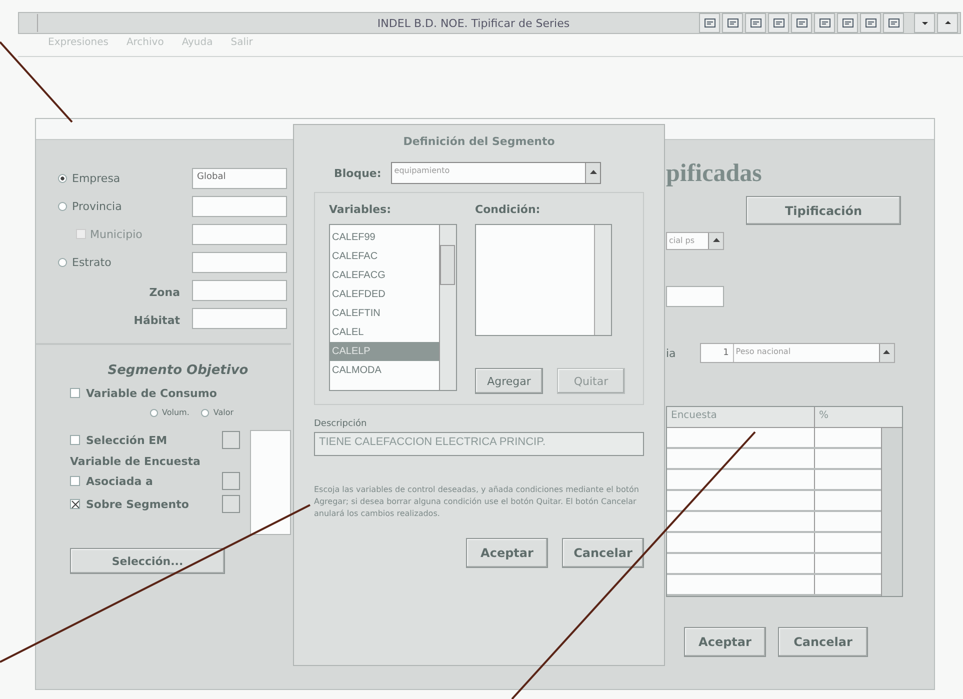 Image resolution: width=963 pixels, height=699 pixels. Describe the element at coordinates (127, 440) in the screenshot. I see `option-label: Selección EM` at that location.